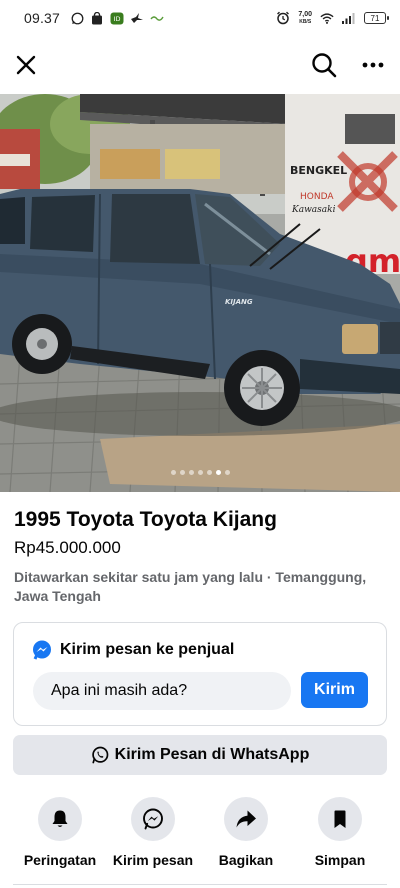 This screenshot has width=400, height=888. Describe the element at coordinates (137, 18) in the screenshot. I see `bird-notification-icon` at that location.